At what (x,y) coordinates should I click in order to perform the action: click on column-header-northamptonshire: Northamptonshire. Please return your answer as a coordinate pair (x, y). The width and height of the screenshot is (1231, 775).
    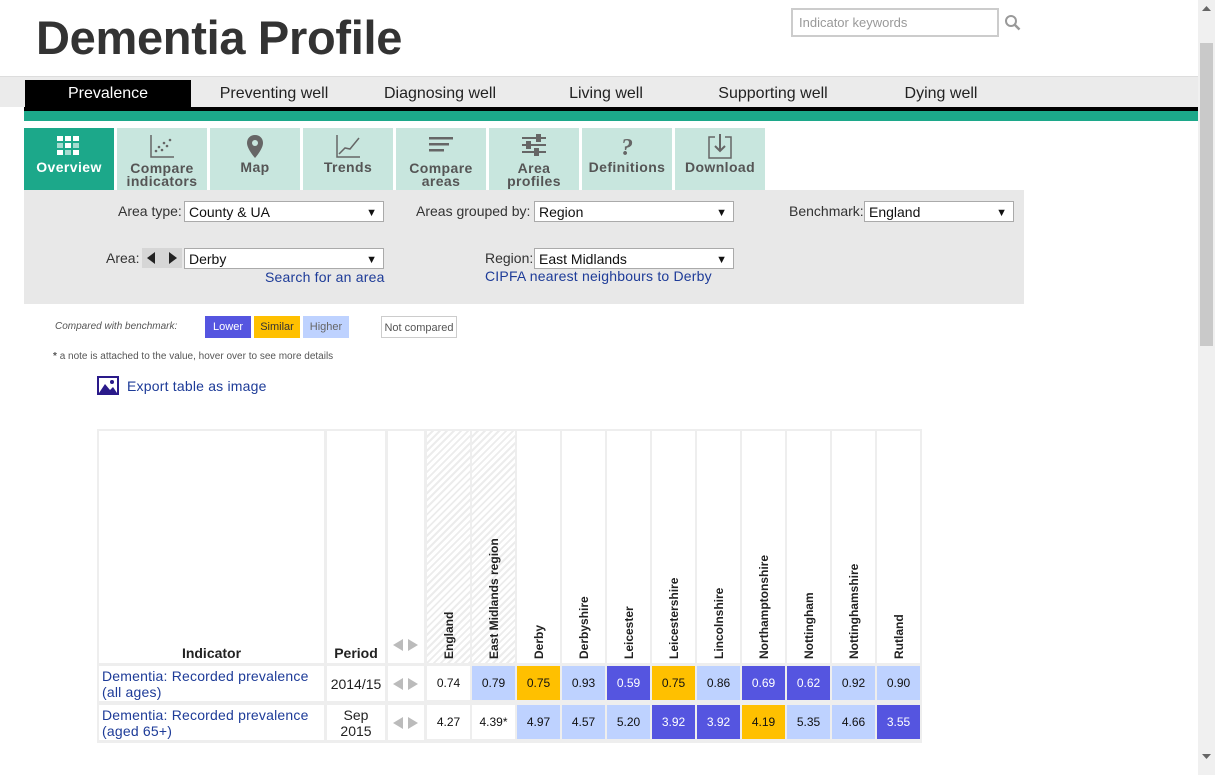
    Looking at the image, I should click on (763, 547).